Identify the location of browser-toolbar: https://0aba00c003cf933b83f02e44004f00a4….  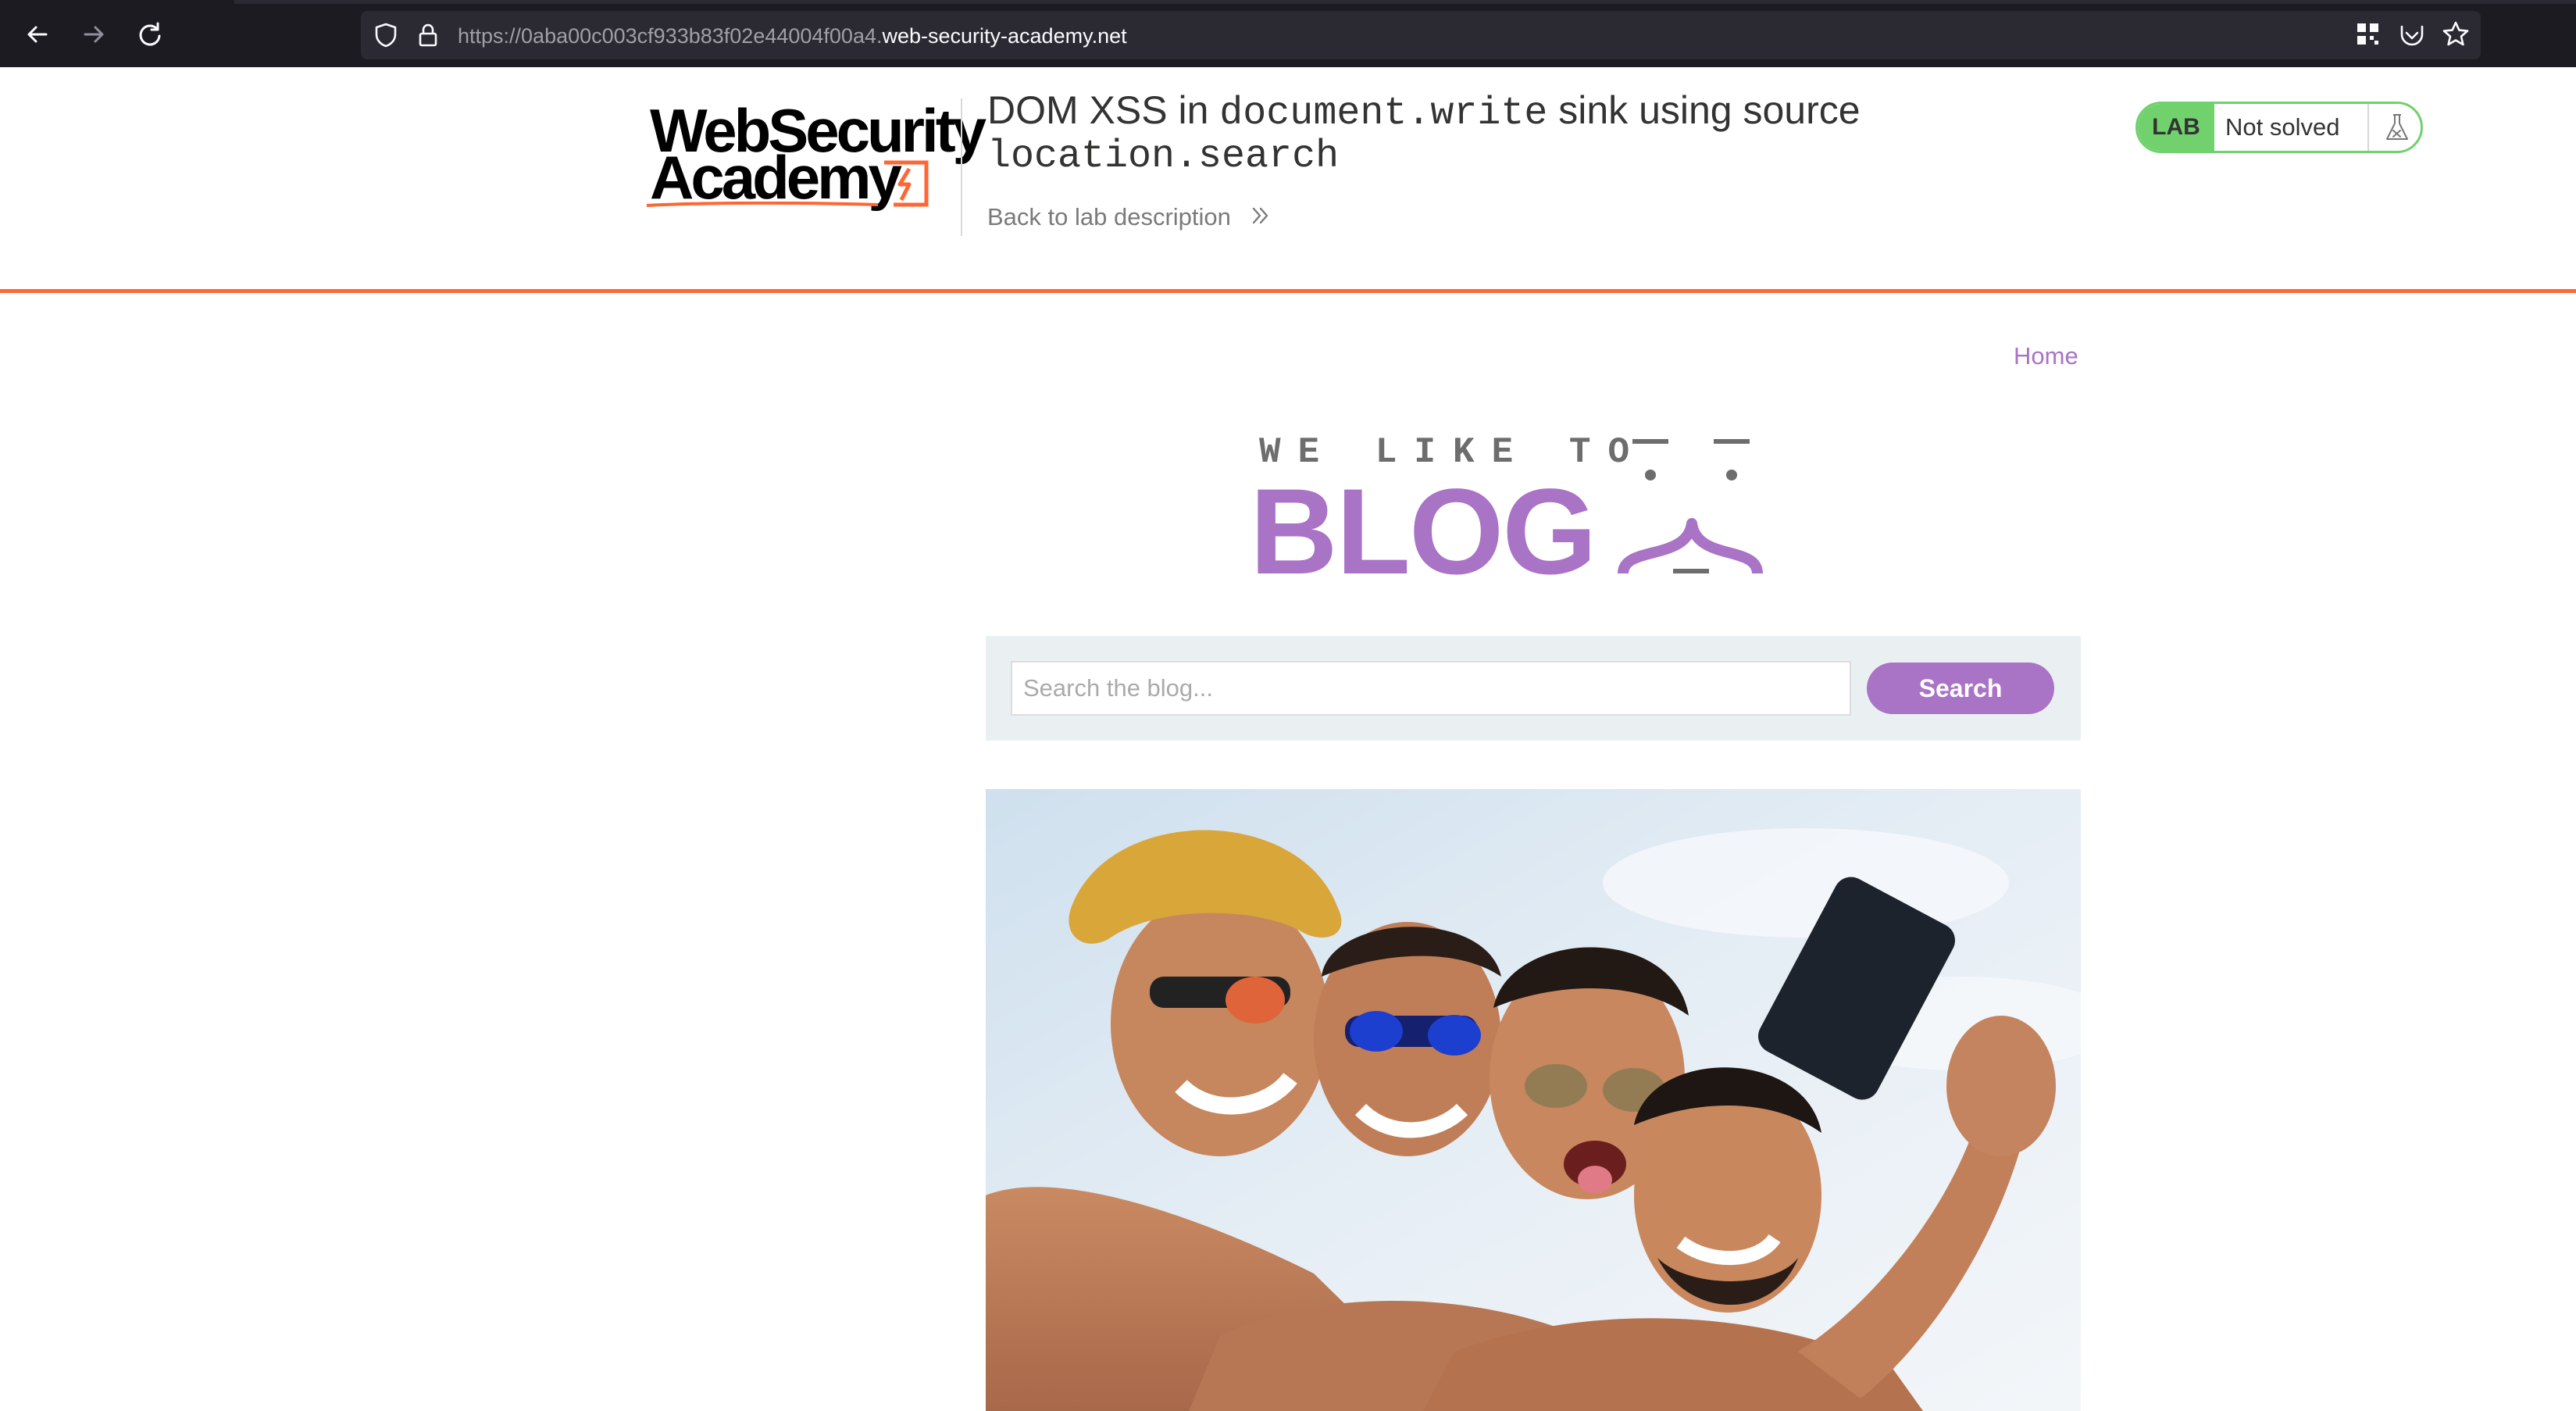
(1288, 33).